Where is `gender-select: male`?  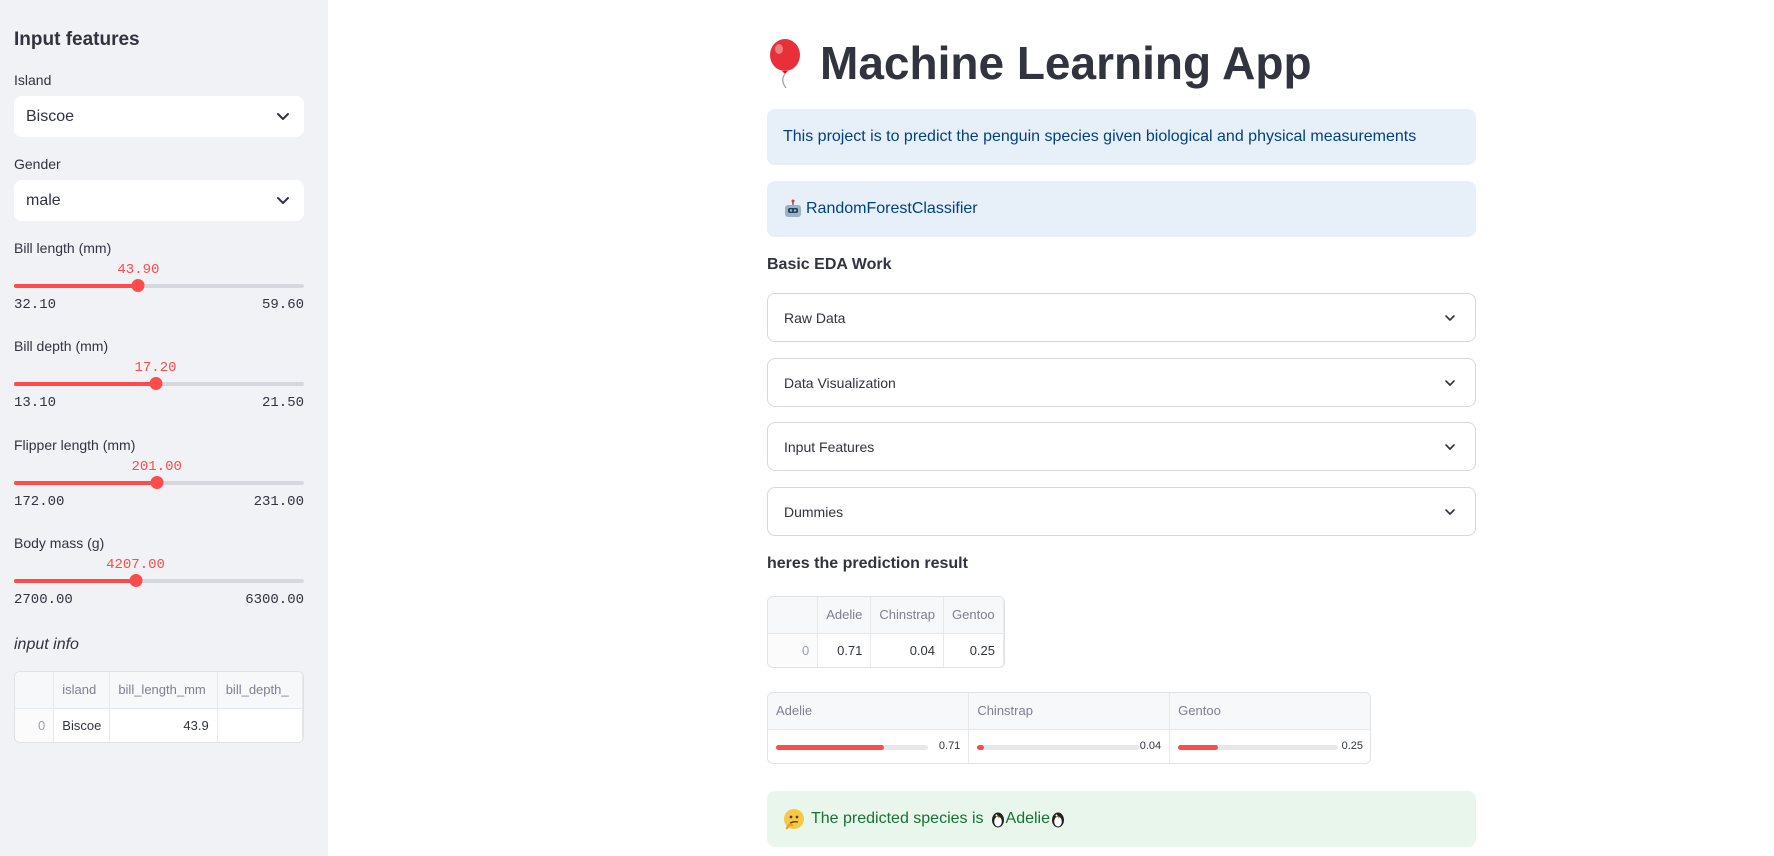 gender-select: male is located at coordinates (159, 200).